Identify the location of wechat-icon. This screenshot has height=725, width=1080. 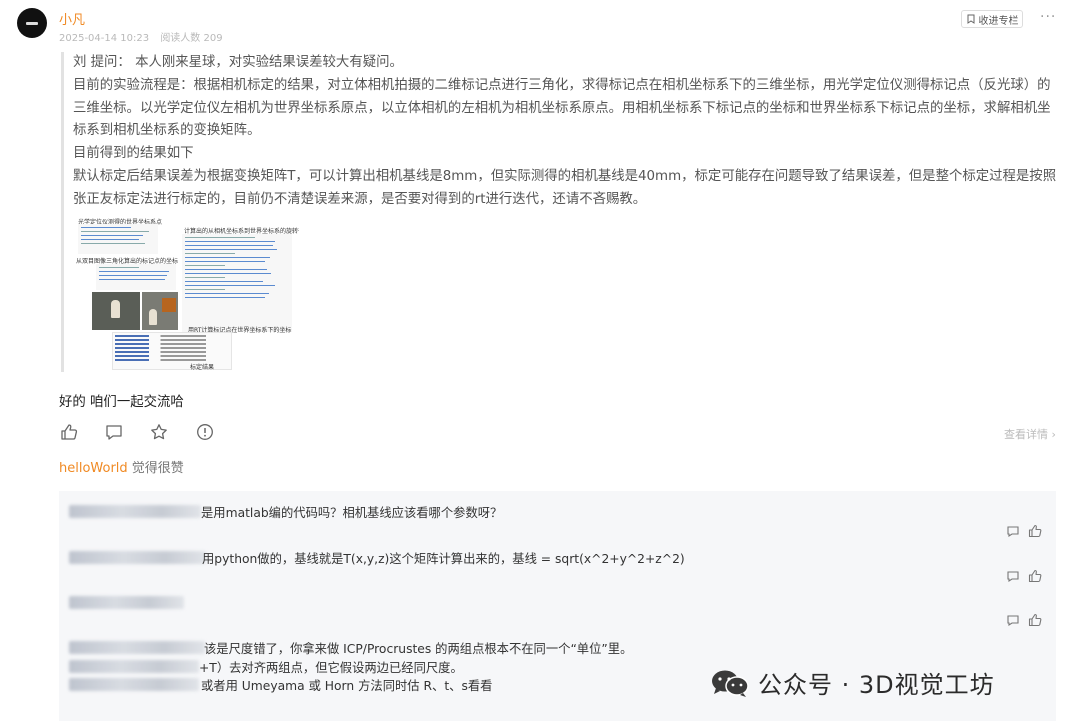
(730, 683).